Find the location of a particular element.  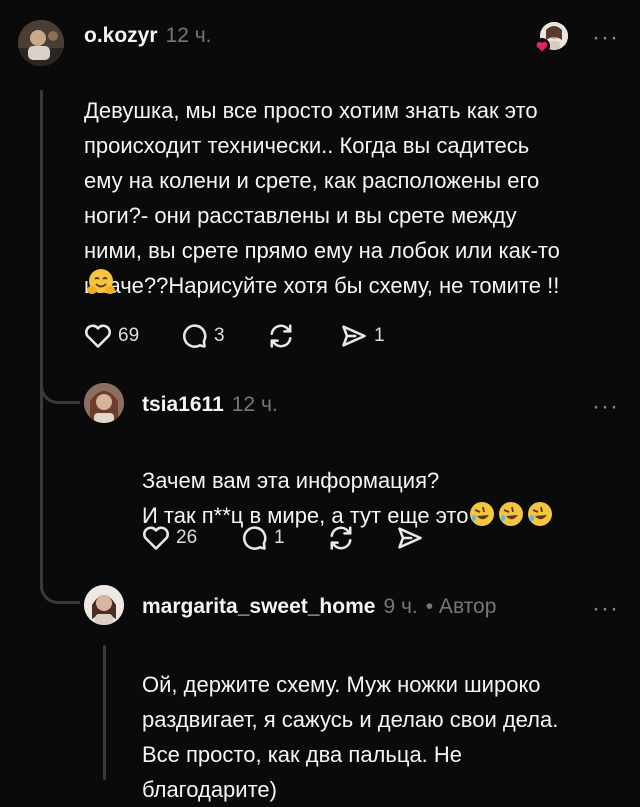

heart-badge-icon is located at coordinates (542, 46).